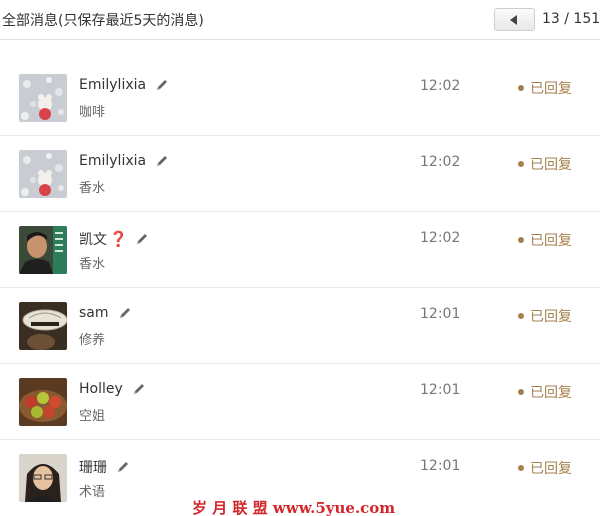  I want to click on page-indicator: 13 / 151, so click(571, 19).